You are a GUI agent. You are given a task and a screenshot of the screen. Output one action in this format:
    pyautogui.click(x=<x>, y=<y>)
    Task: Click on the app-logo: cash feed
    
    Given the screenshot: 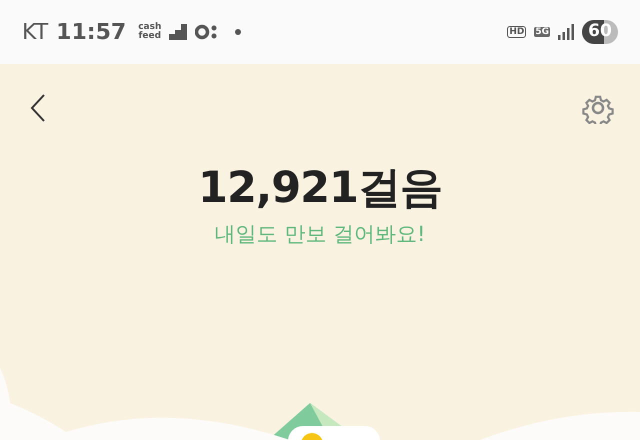 What is the action you would take?
    pyautogui.click(x=150, y=32)
    